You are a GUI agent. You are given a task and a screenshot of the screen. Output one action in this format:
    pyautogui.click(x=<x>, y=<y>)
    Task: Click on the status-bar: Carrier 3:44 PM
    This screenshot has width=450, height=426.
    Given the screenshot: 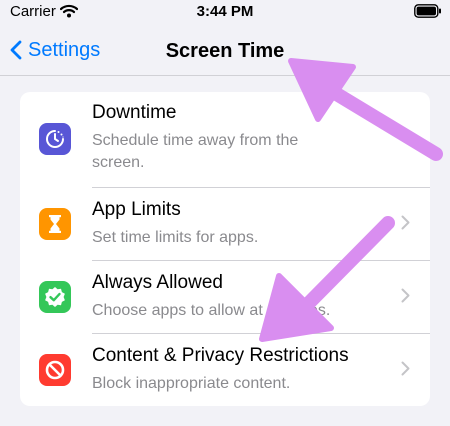 What is the action you would take?
    pyautogui.click(x=225, y=12)
    